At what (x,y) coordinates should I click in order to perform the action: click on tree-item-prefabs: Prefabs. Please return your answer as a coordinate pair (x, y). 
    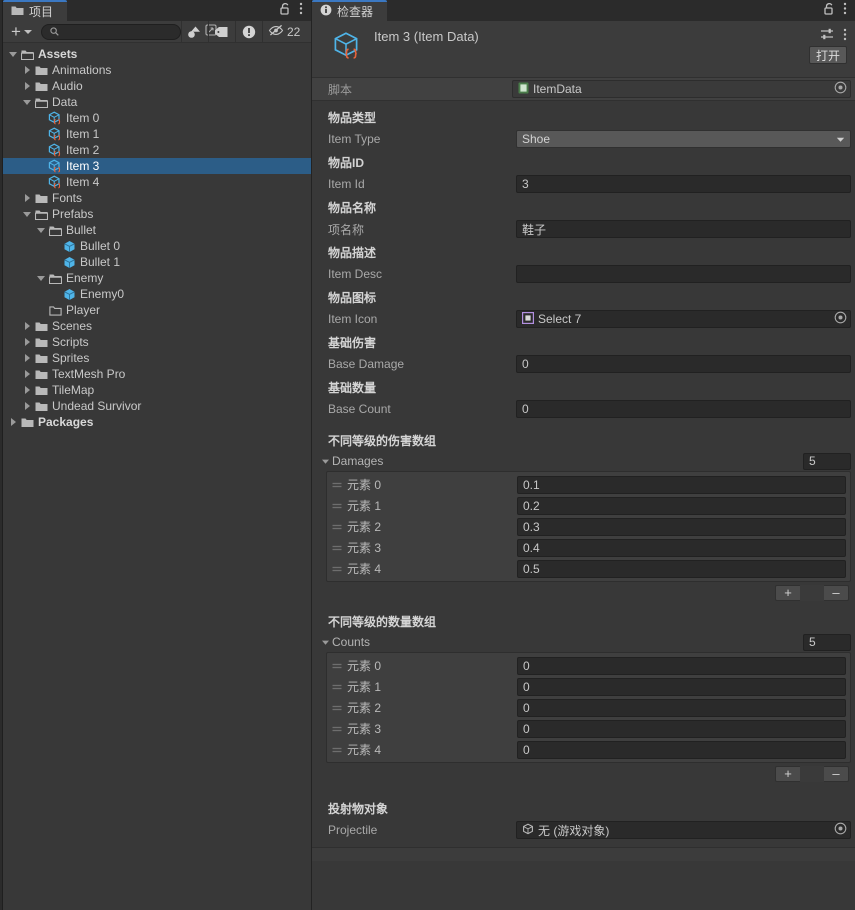
    Looking at the image, I should click on (157, 214).